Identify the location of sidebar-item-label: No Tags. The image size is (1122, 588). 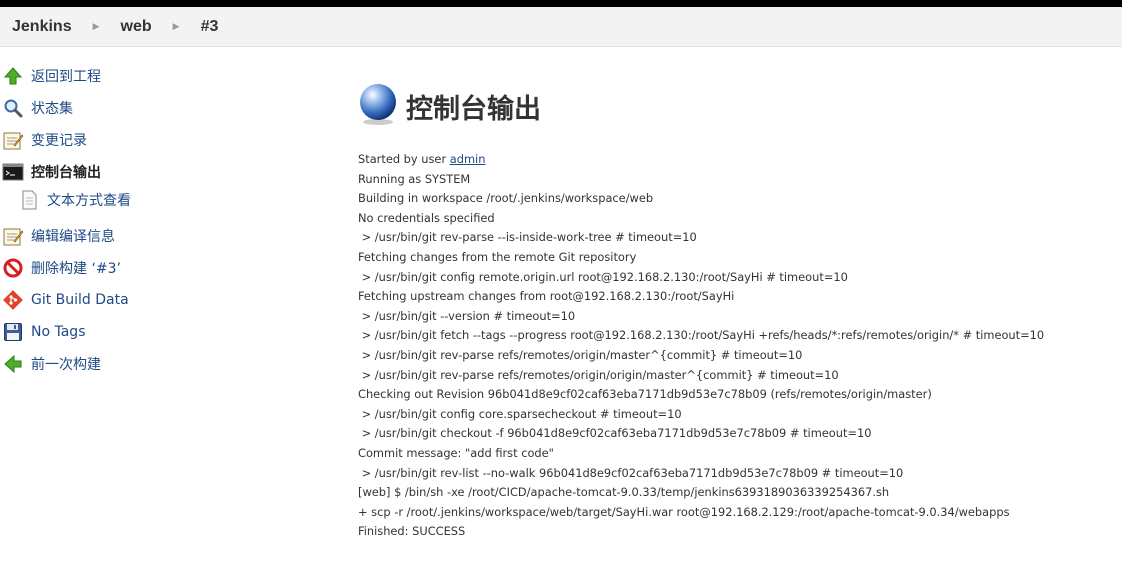
(58, 332).